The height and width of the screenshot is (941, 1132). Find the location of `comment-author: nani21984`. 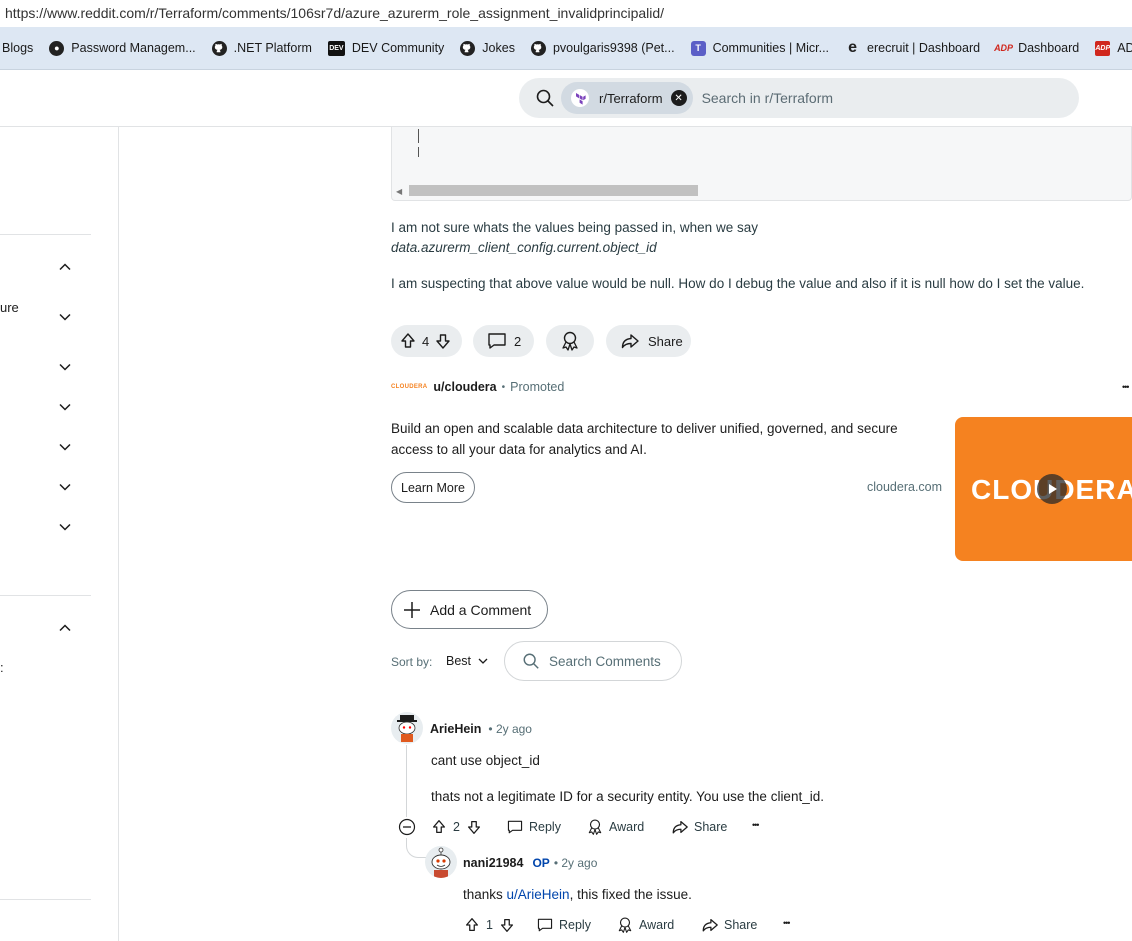

comment-author: nani21984 is located at coordinates (493, 863).